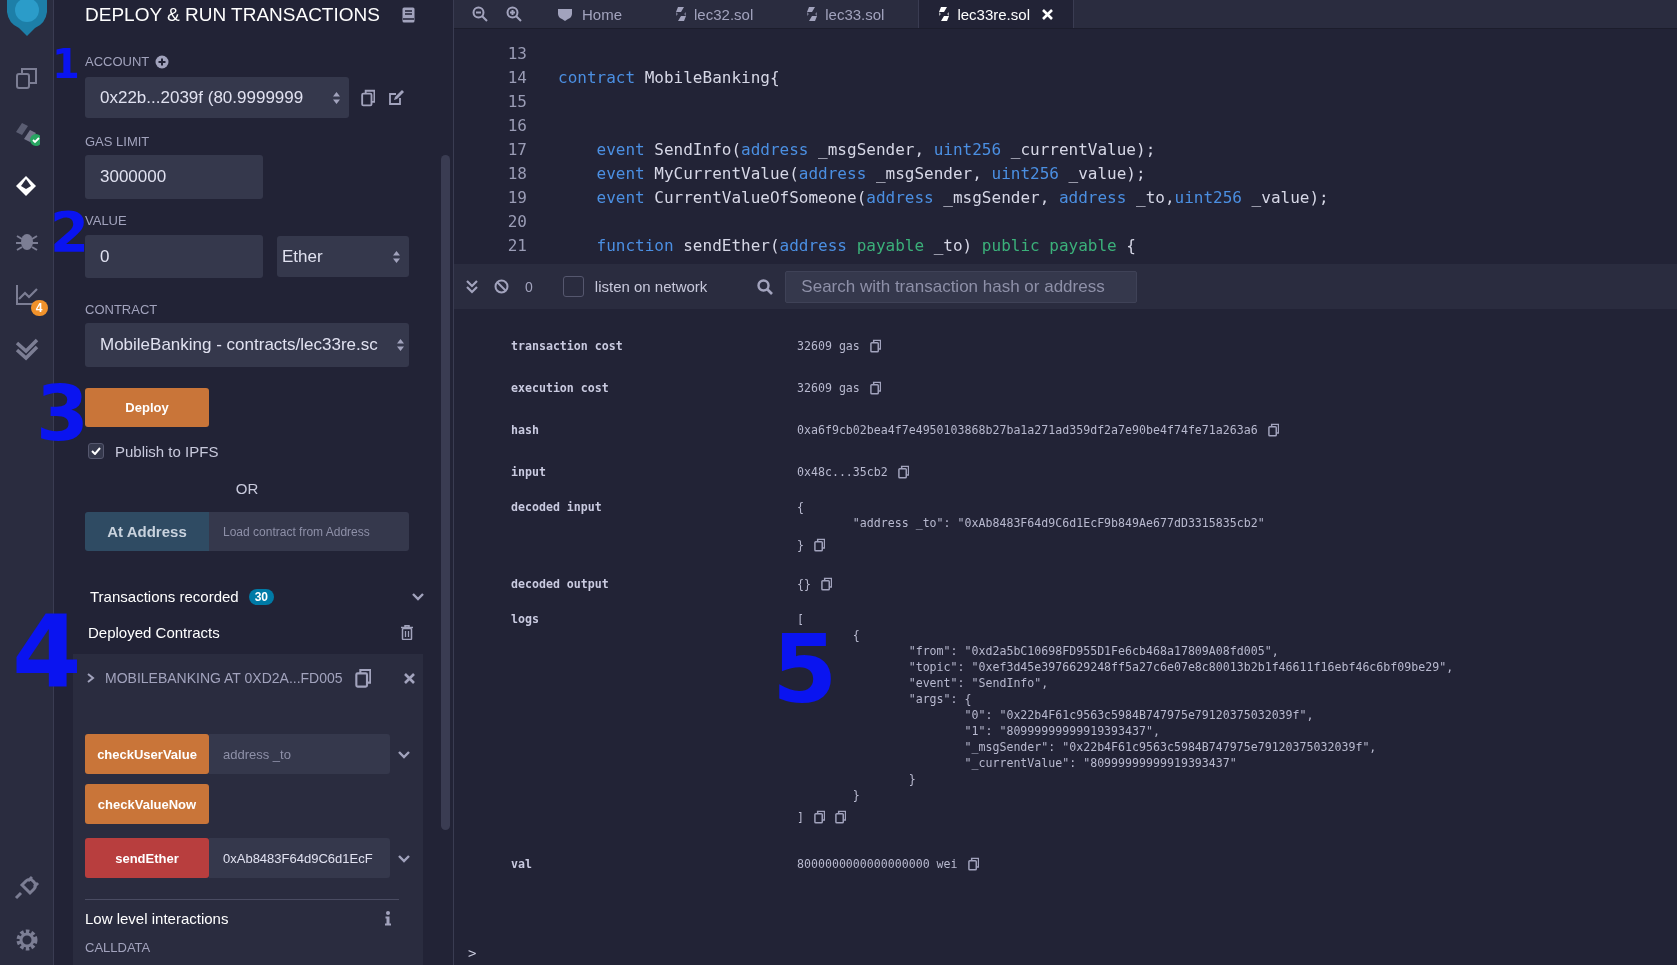  Describe the element at coordinates (516, 149) in the screenshot. I see `line-number: 17` at that location.